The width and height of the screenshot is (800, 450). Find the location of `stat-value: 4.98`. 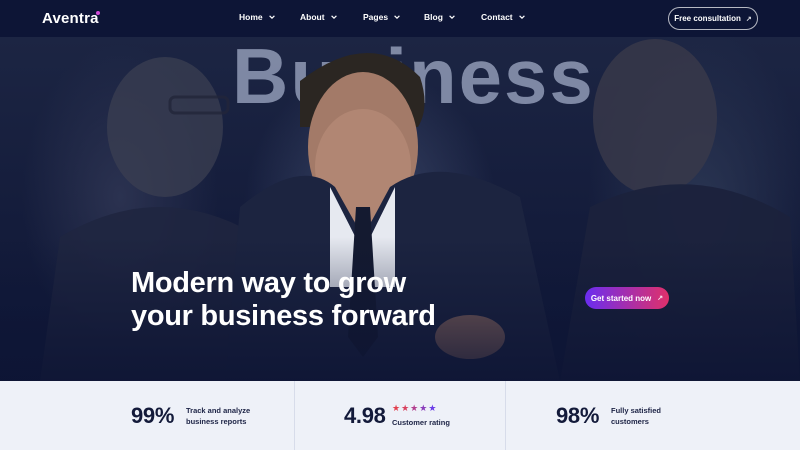

stat-value: 4.98 is located at coordinates (365, 415).